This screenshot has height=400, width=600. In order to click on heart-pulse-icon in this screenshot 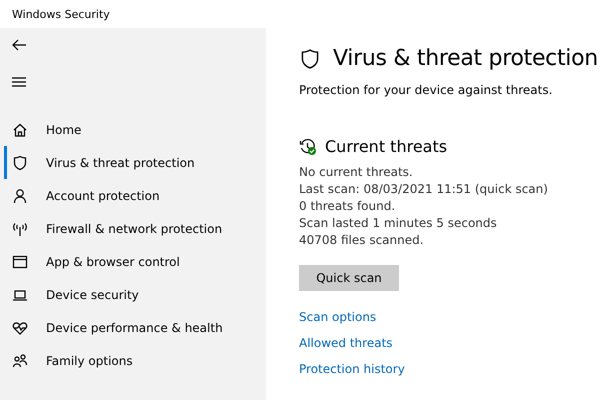, I will do `click(20, 328)`.